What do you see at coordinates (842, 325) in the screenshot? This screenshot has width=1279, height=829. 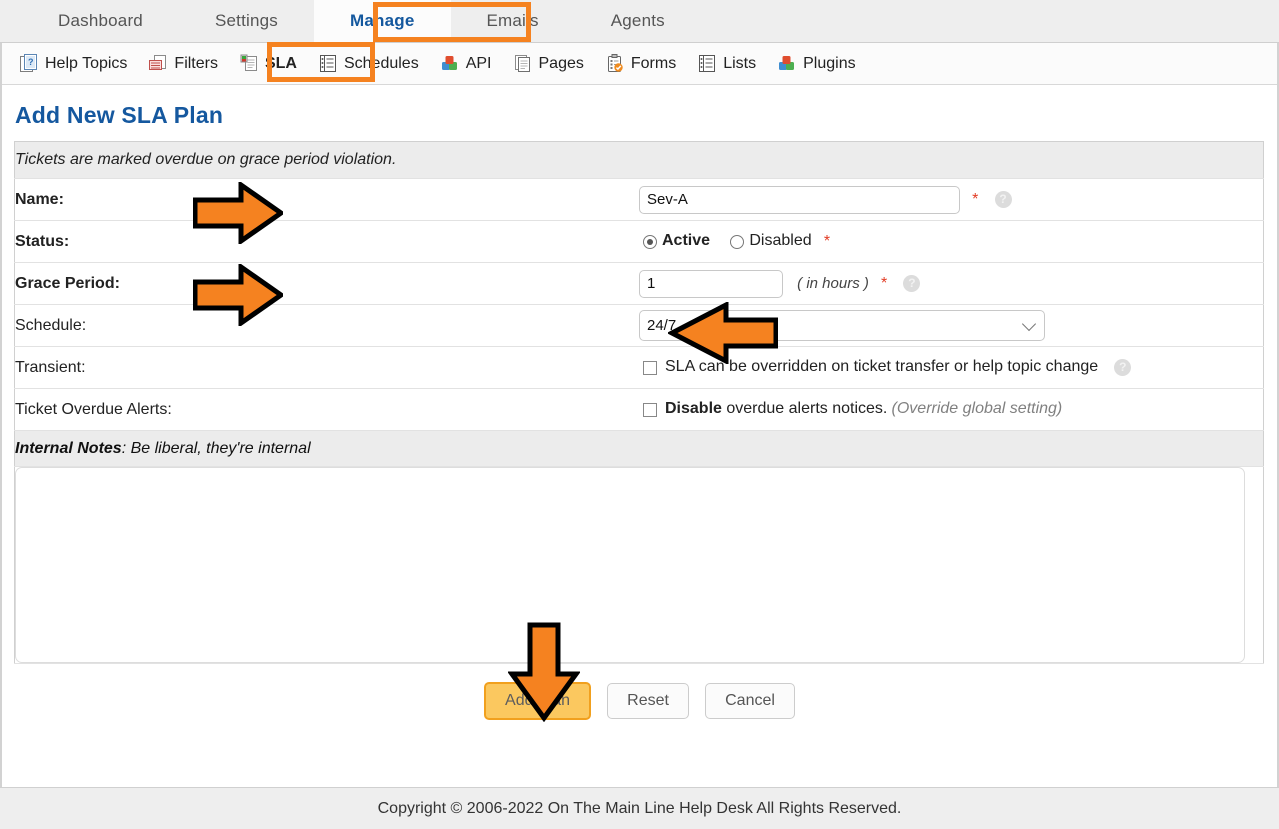 I see `schedule-select: 24/7` at bounding box center [842, 325].